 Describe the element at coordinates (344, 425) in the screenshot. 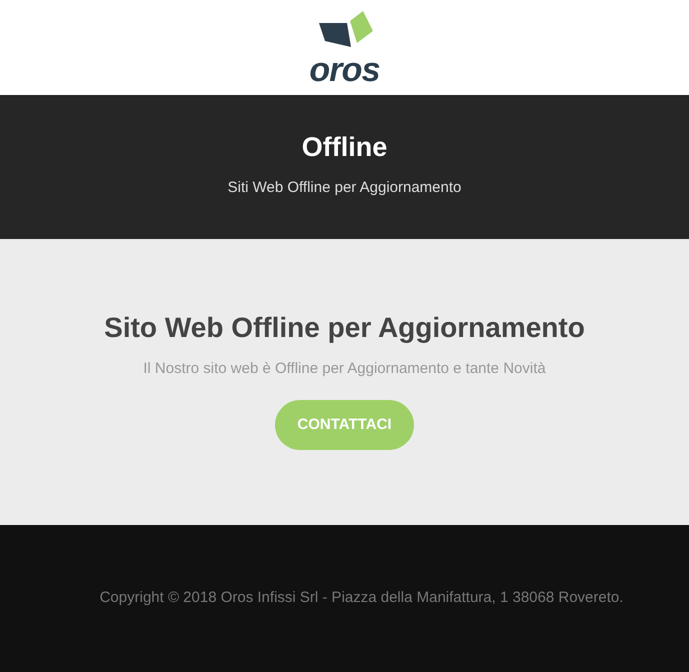

I see `contact-button: CONTATTACI` at that location.